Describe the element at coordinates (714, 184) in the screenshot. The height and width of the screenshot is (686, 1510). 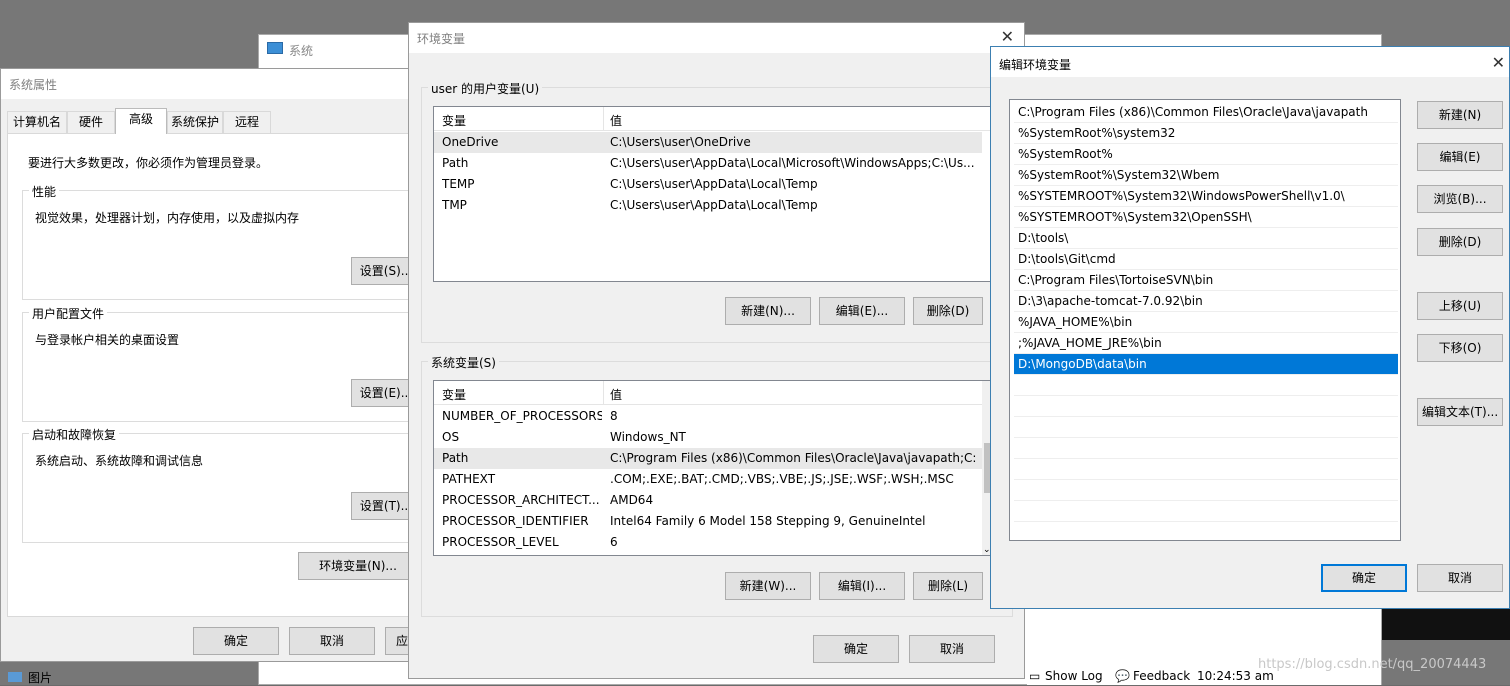
I see `var-value: C:\Users\user\AppData\Local\Temp` at that location.